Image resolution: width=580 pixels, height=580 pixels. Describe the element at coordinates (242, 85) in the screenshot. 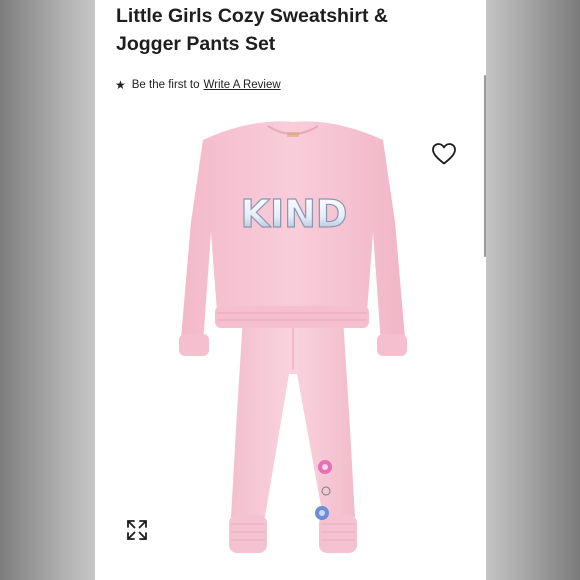

I see `write-review-link: Write A Review` at that location.